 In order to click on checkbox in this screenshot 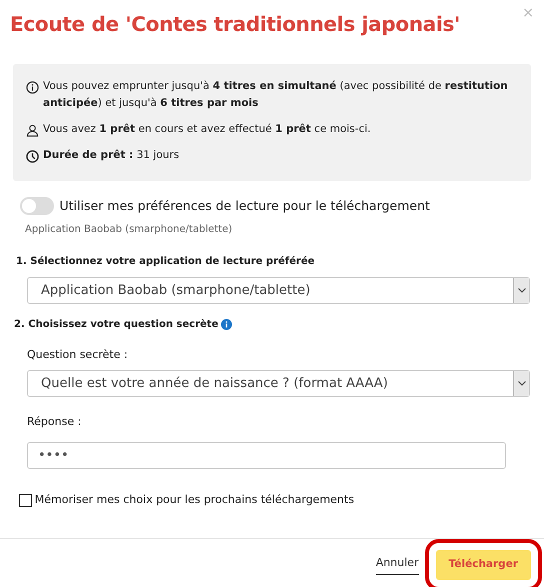, I will do `click(25, 500)`.